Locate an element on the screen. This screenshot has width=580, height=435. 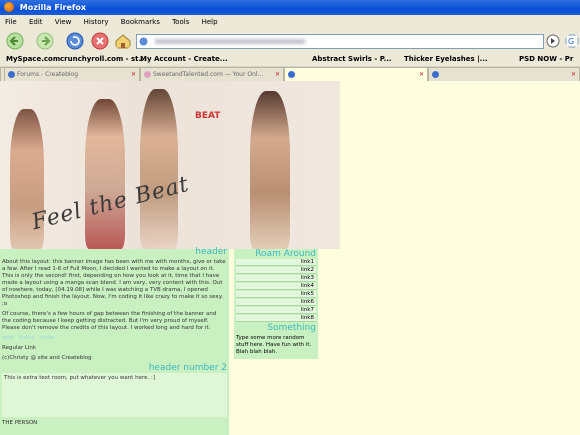
sidebar-link-3: link3 is located at coordinates (276, 278).